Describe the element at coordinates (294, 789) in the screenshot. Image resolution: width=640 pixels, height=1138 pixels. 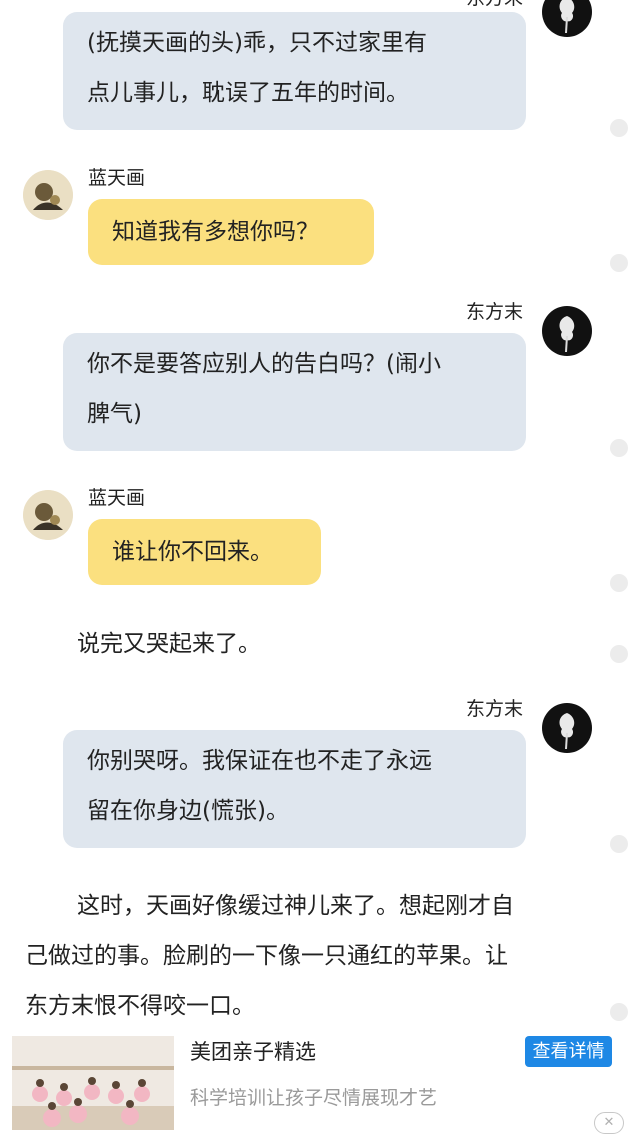
I see `message-bubble: 你别哭呀。我保证在也不走了永远 留在你身边(慌张)。` at that location.